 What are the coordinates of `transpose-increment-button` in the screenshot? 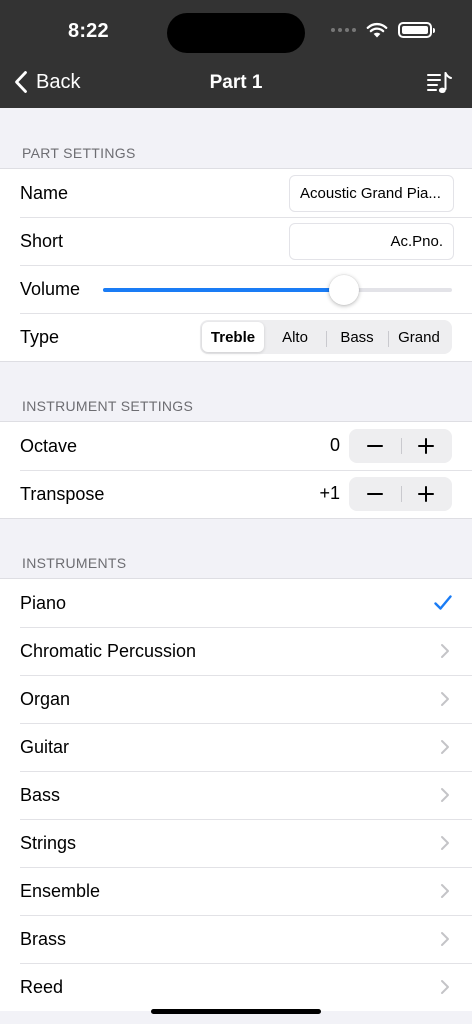 It's located at (426, 494).